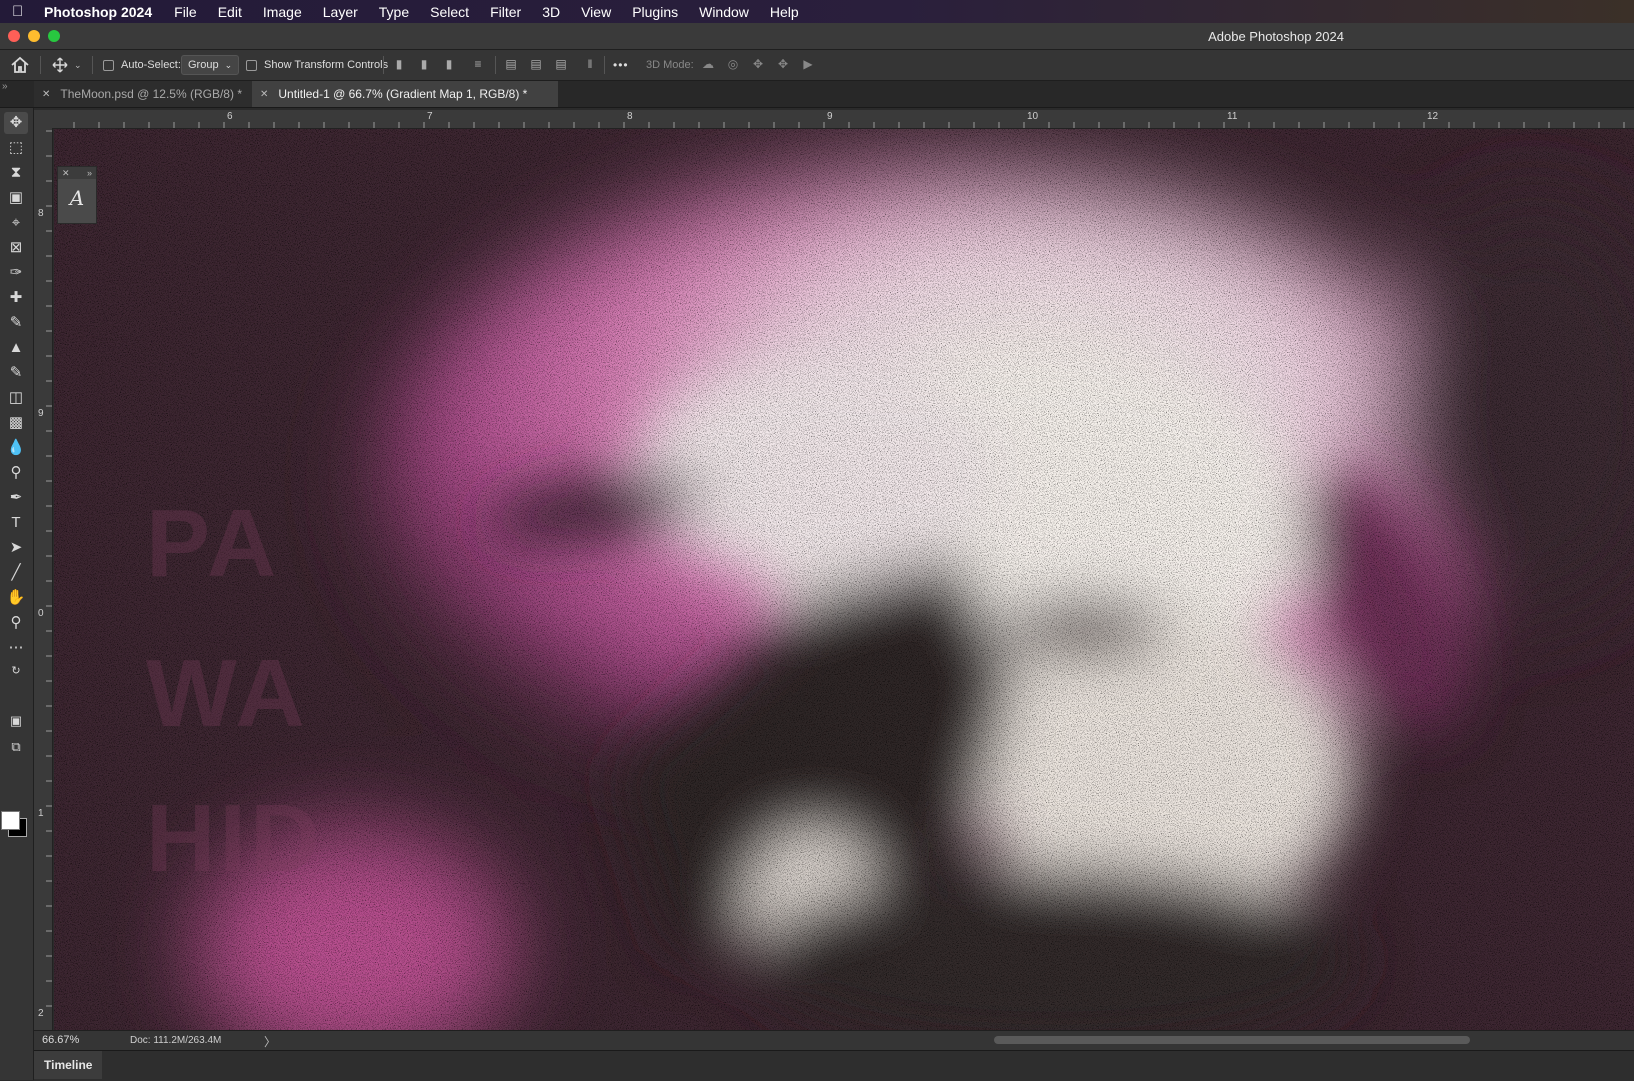 The height and width of the screenshot is (1081, 1634). Describe the element at coordinates (251, 65) in the screenshot. I see `show-transform-controls-checkbox` at that location.